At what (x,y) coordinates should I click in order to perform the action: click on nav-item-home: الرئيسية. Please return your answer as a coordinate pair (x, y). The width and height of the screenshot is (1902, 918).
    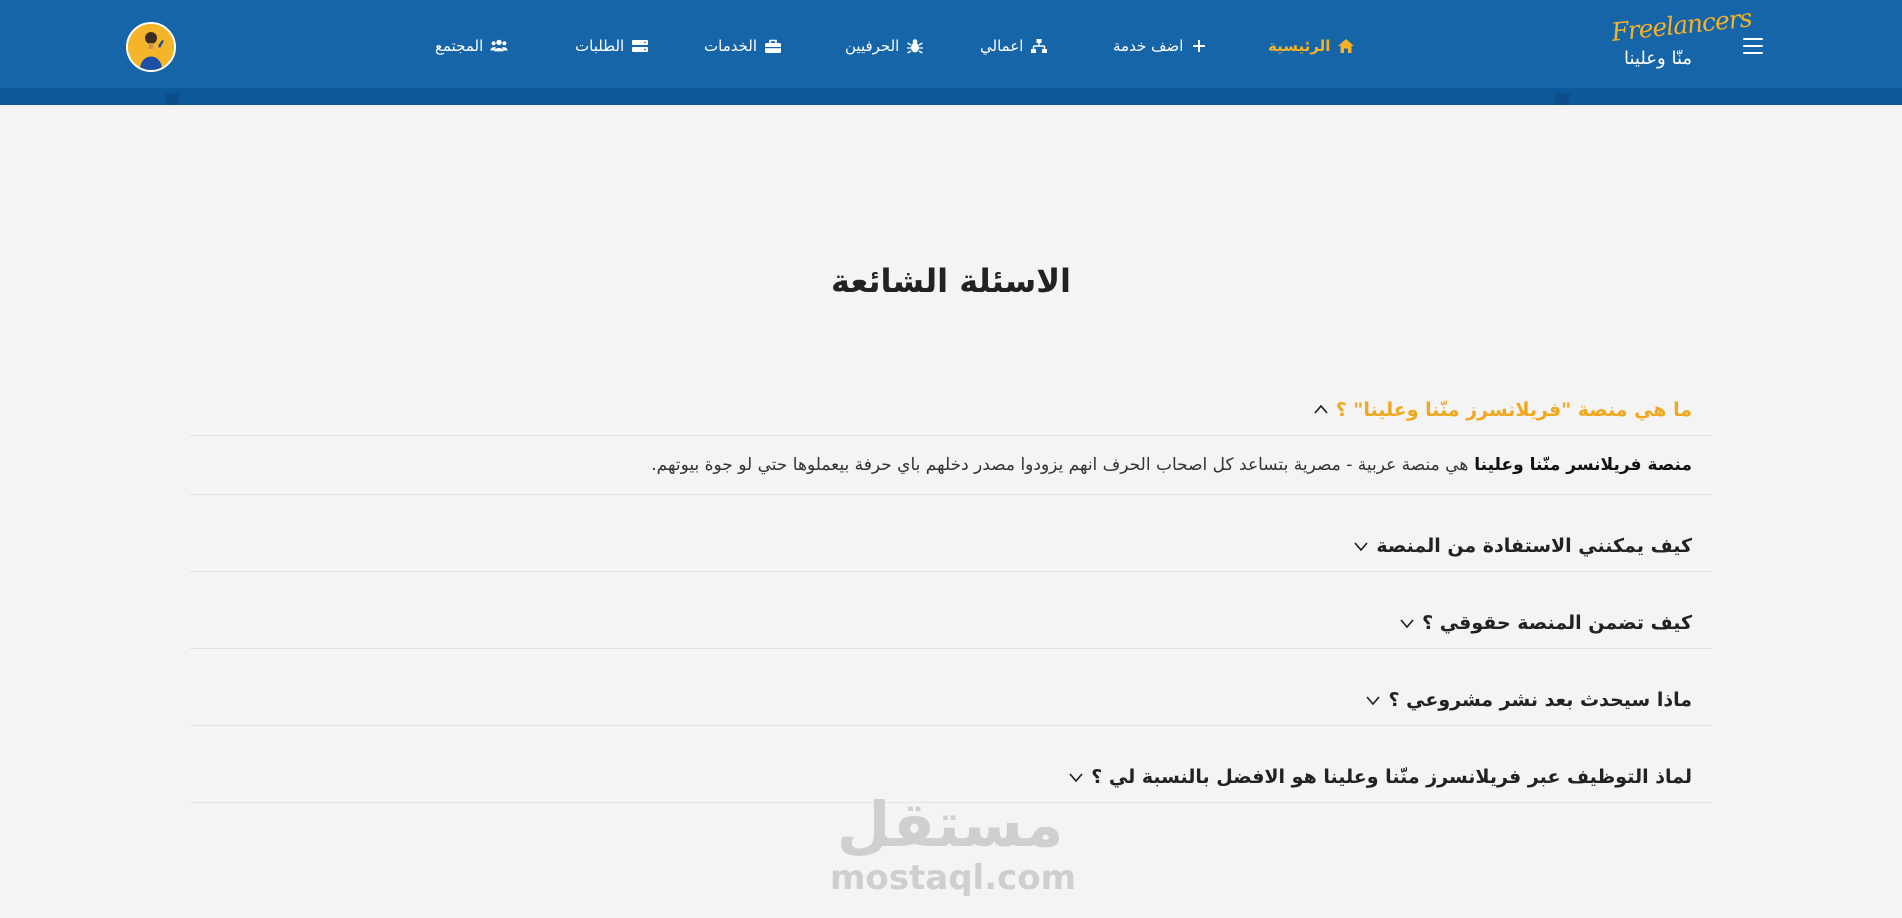
    Looking at the image, I should click on (1311, 46).